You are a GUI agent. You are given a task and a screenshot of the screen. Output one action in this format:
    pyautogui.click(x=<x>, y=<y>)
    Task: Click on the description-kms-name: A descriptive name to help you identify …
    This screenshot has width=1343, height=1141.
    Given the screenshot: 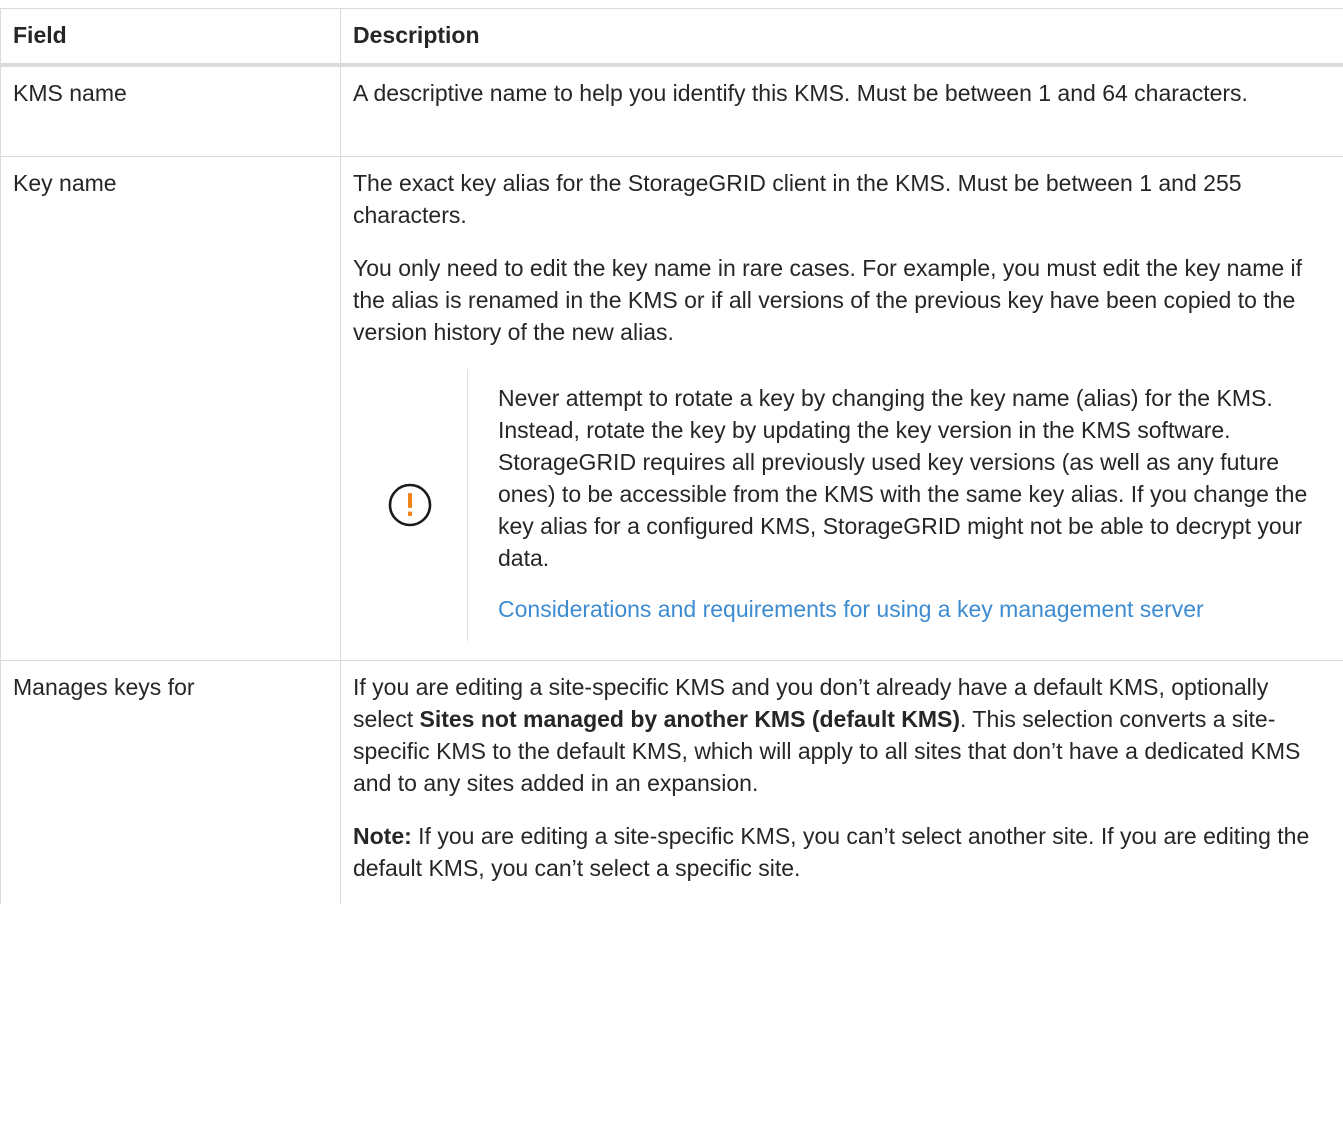 What is the action you would take?
    pyautogui.click(x=841, y=110)
    